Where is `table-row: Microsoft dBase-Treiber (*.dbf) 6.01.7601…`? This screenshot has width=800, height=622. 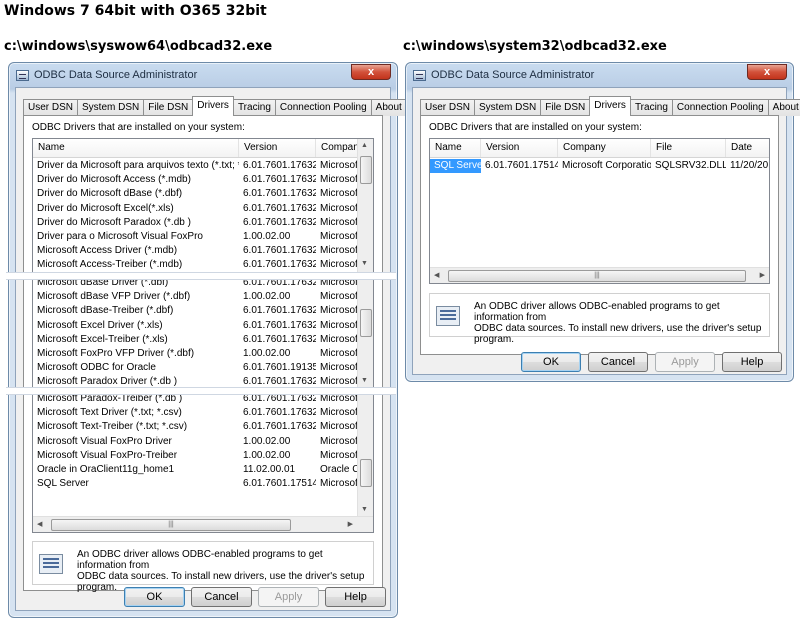
table-row: Microsoft dBase-Treiber (*.dbf) 6.01.7601… is located at coordinates (196, 311).